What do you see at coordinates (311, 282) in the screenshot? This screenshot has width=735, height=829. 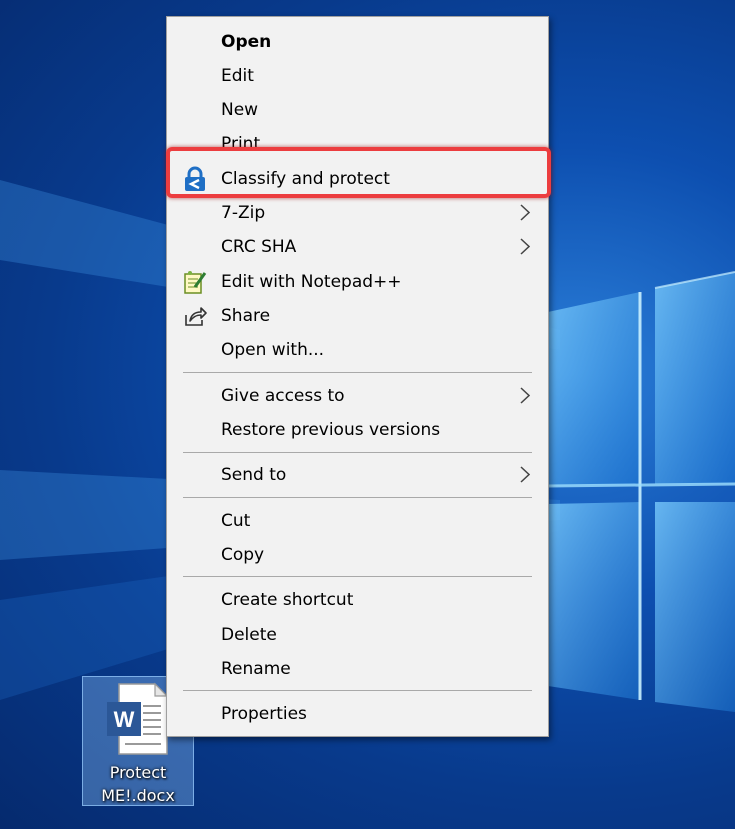 I see `menu-item-label: Edit with Notepad++` at bounding box center [311, 282].